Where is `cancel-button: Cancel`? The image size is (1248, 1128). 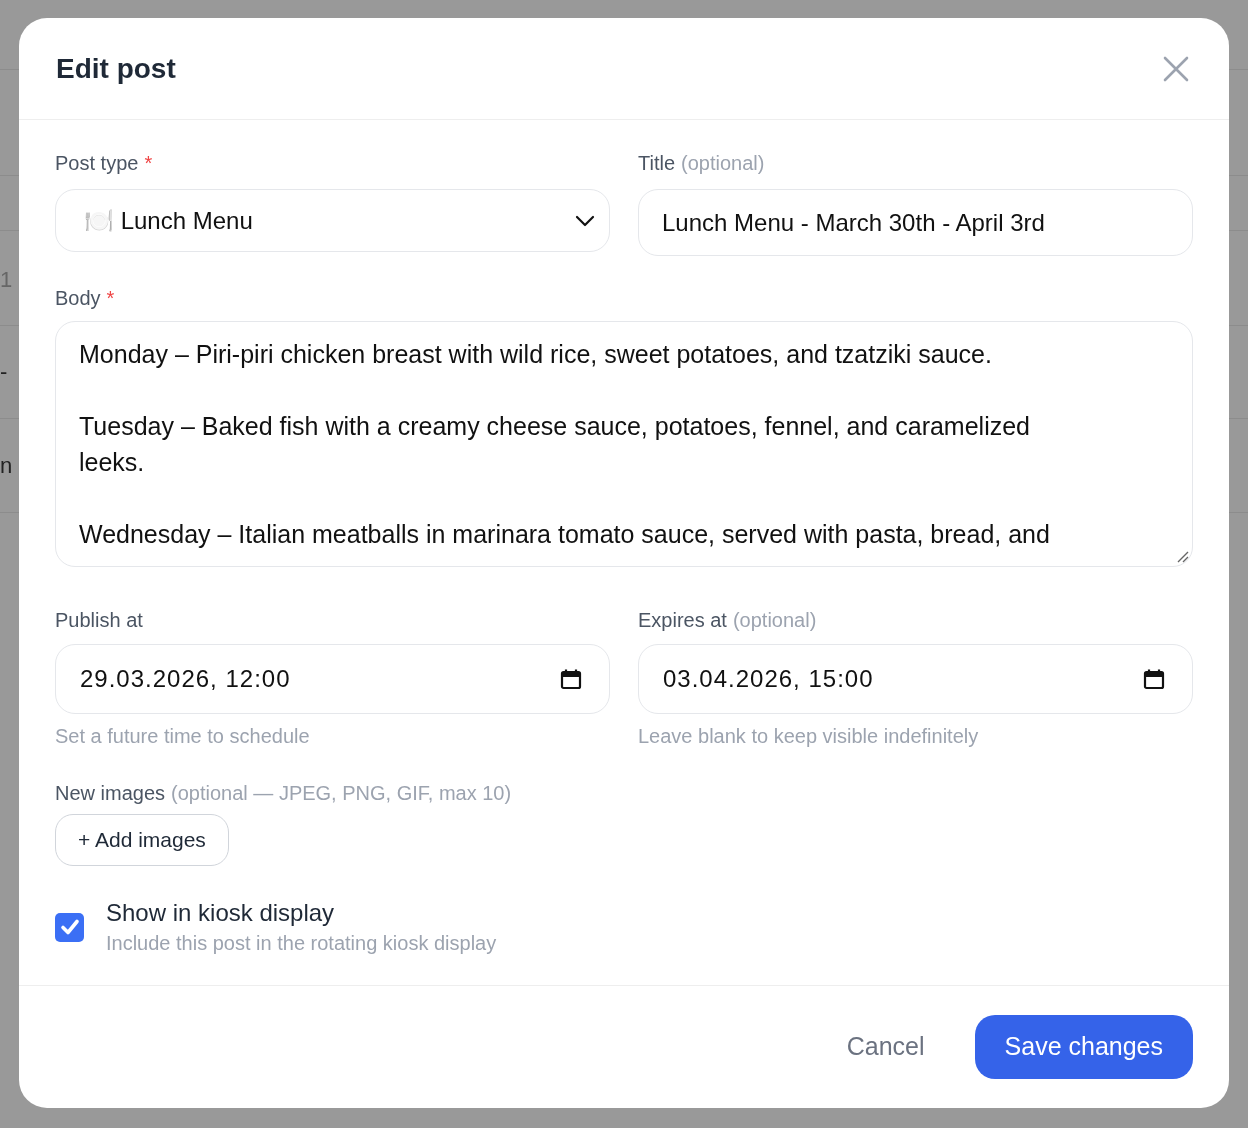 cancel-button: Cancel is located at coordinates (885, 1047).